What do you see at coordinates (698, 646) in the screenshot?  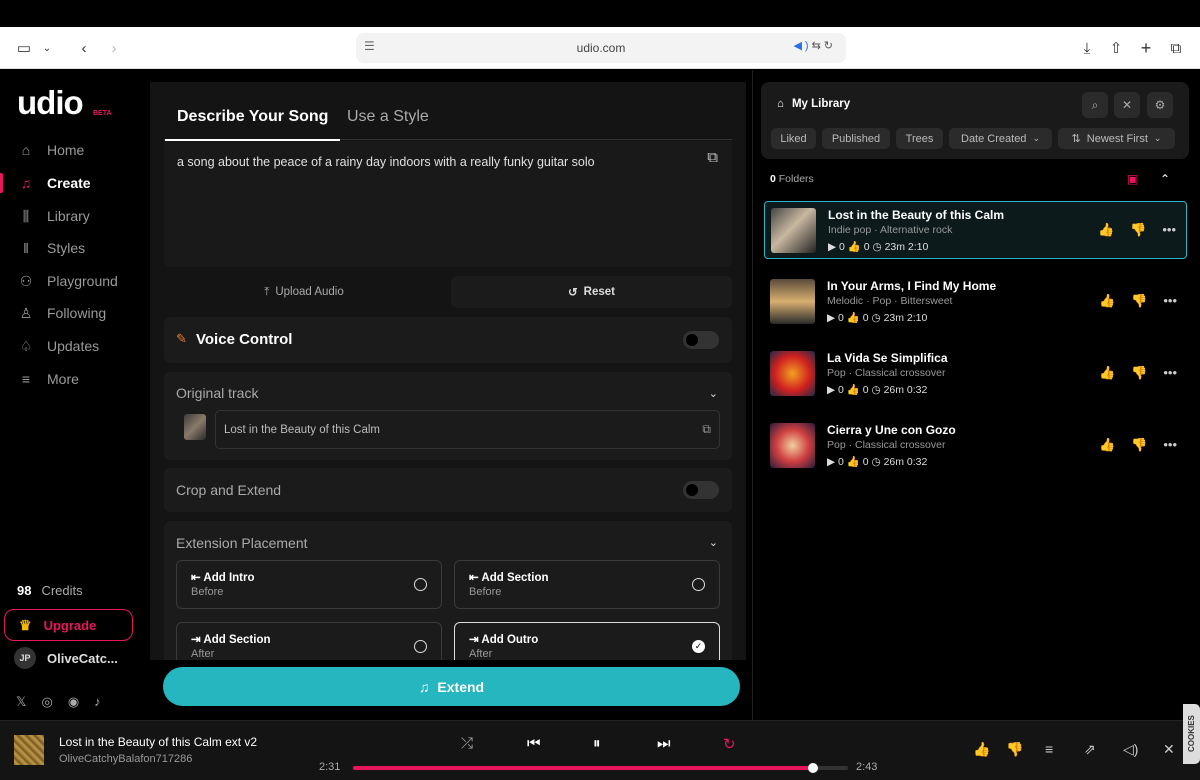 I see `check-icon: ✓` at bounding box center [698, 646].